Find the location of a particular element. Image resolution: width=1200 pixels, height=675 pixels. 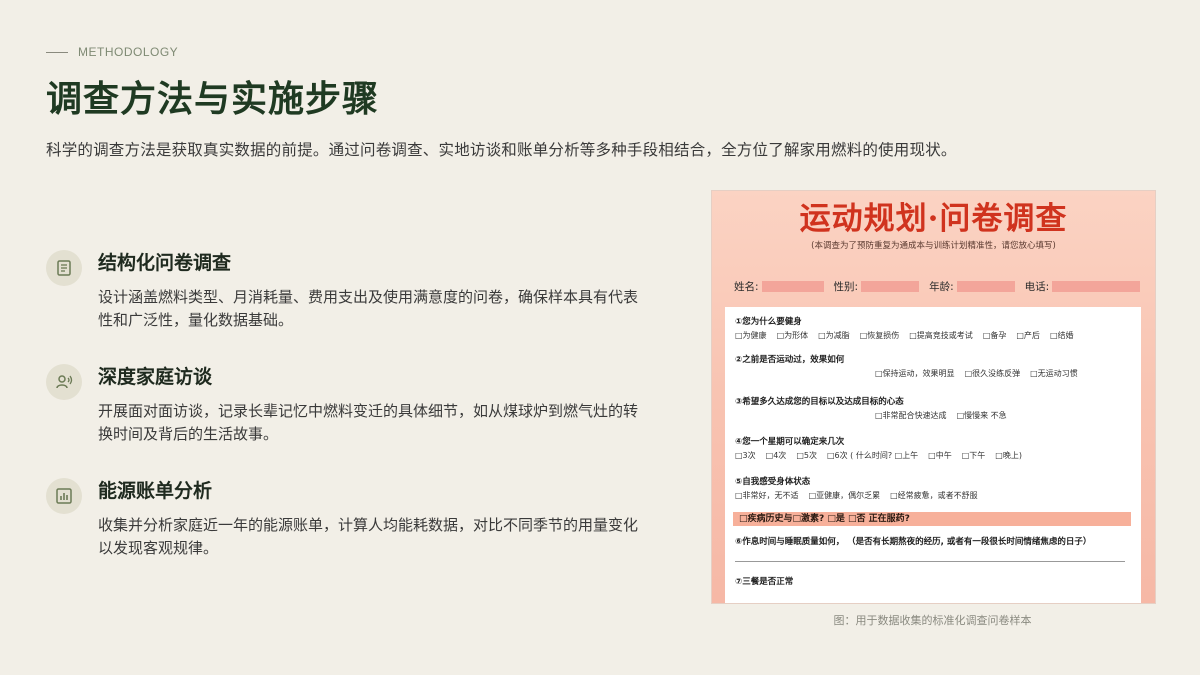

feature-title: 结构化问卷调查 is located at coordinates (165, 263).